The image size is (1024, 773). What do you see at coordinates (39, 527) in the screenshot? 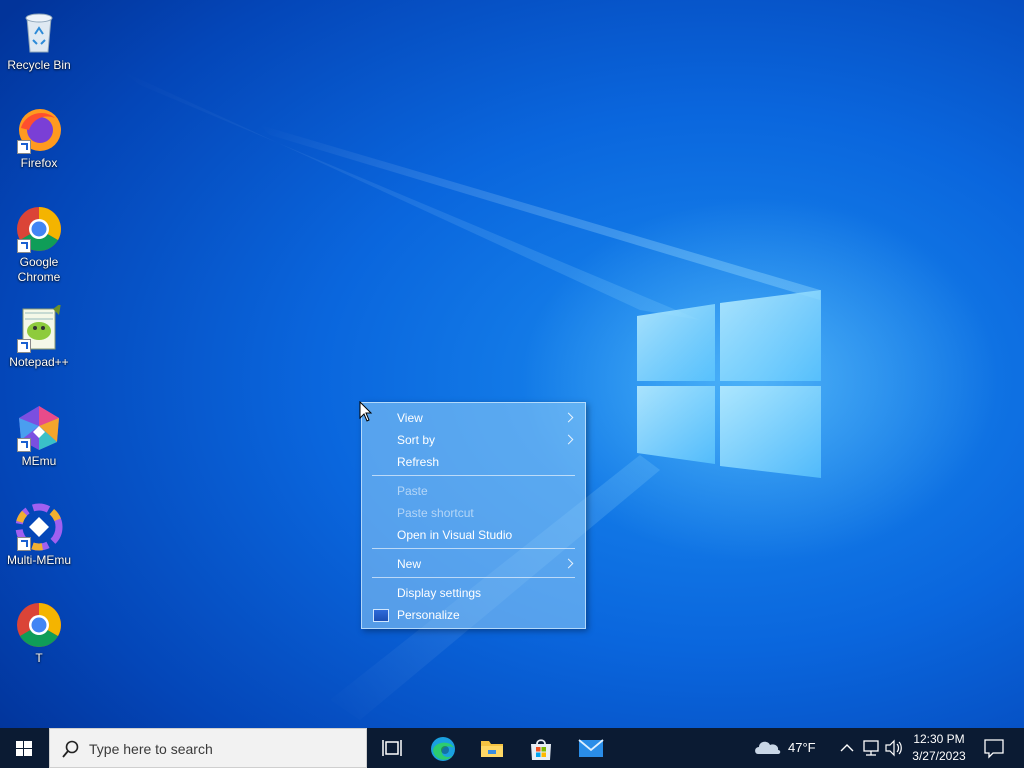
I see `multi-memu-icon` at bounding box center [39, 527].